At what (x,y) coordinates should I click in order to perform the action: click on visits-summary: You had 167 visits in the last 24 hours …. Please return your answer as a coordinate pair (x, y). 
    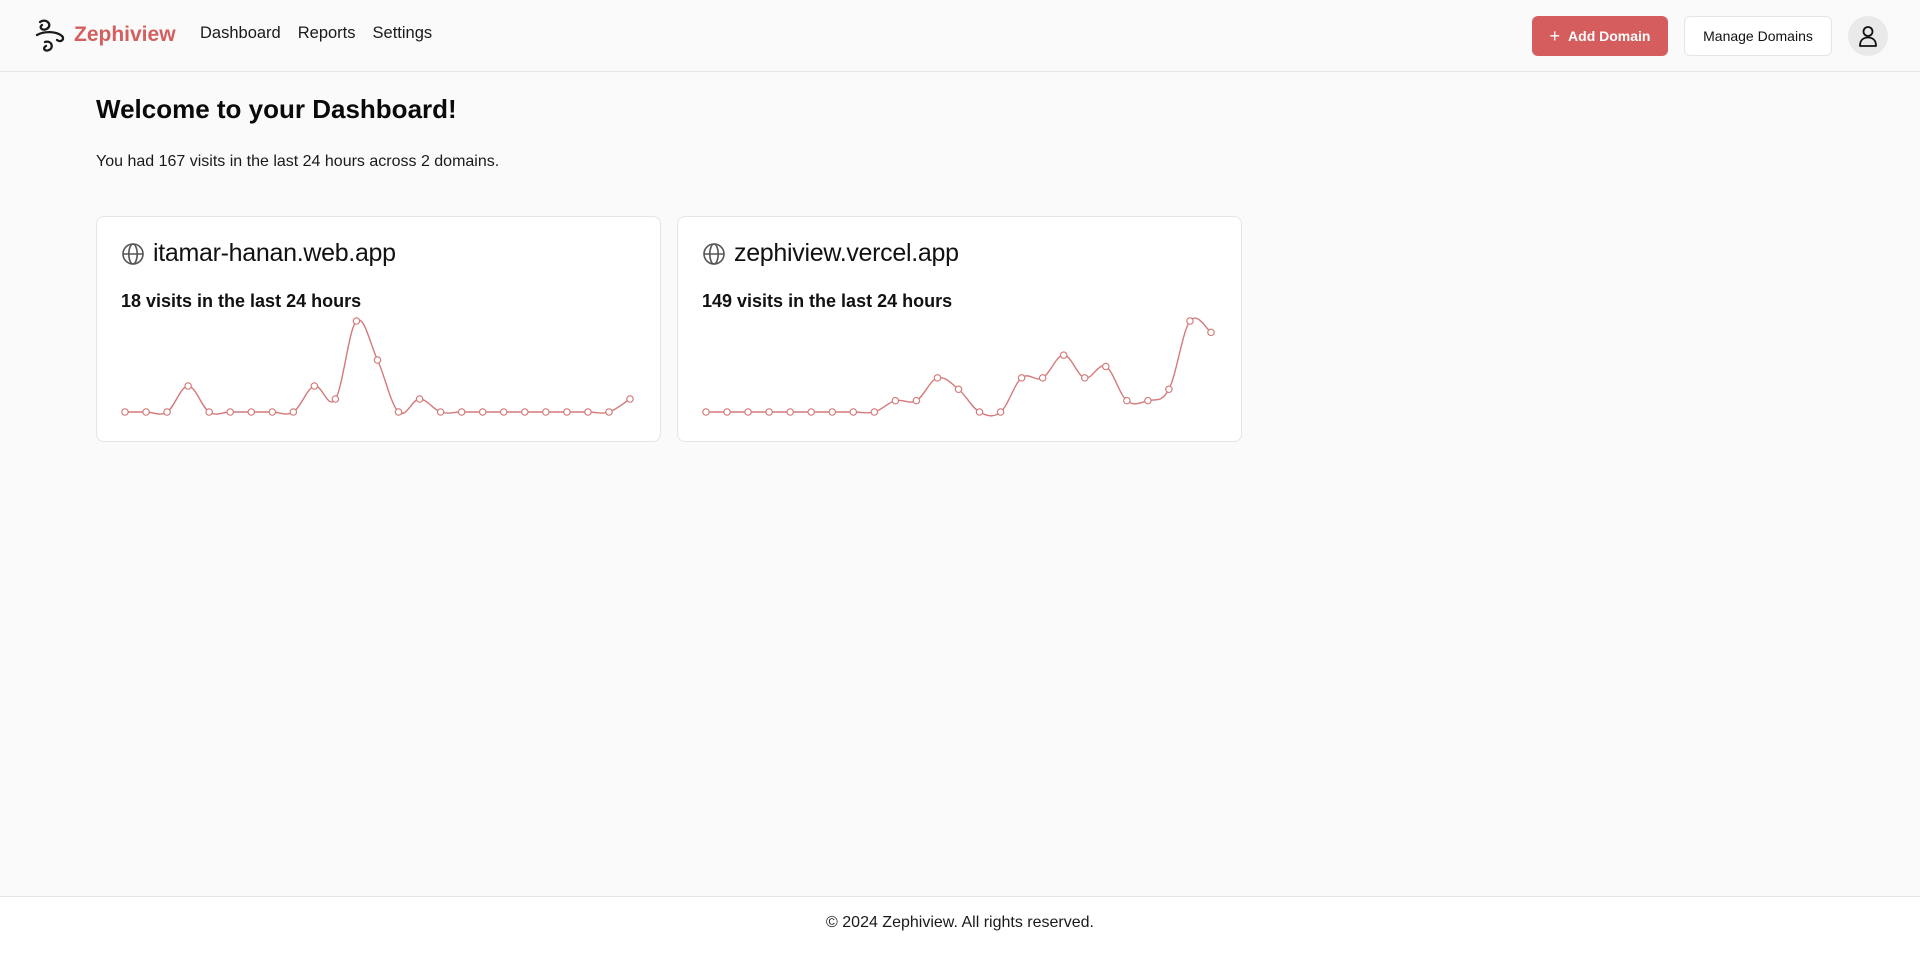
    Looking at the image, I should click on (298, 161).